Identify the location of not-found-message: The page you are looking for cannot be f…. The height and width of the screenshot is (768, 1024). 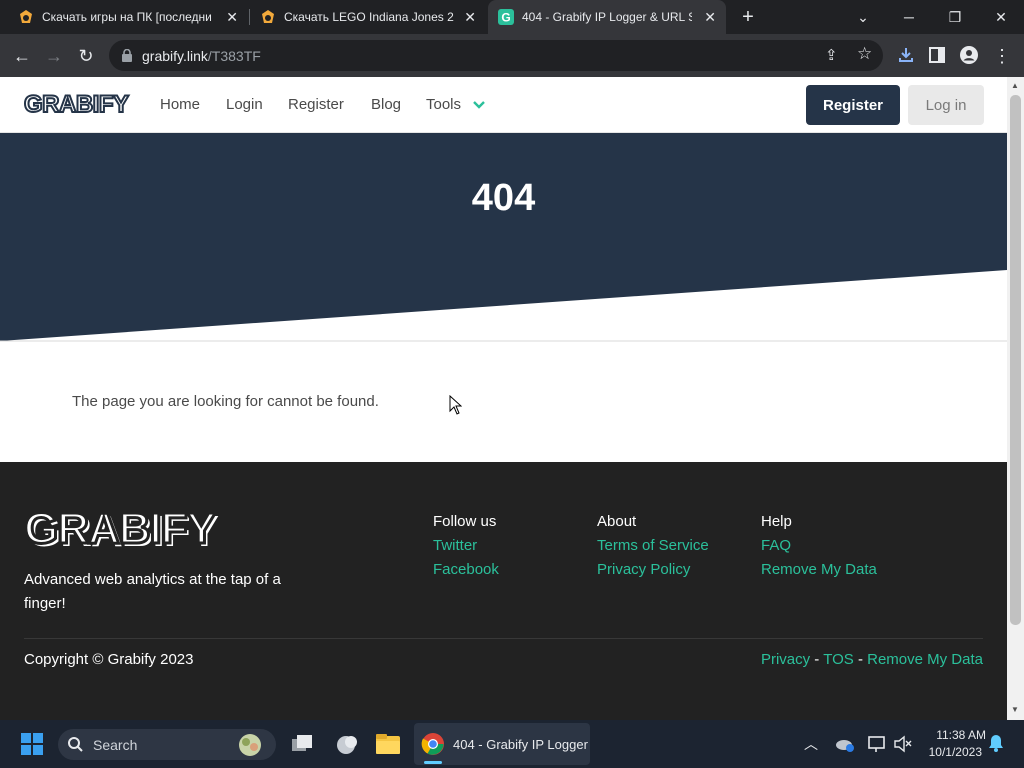
(225, 401).